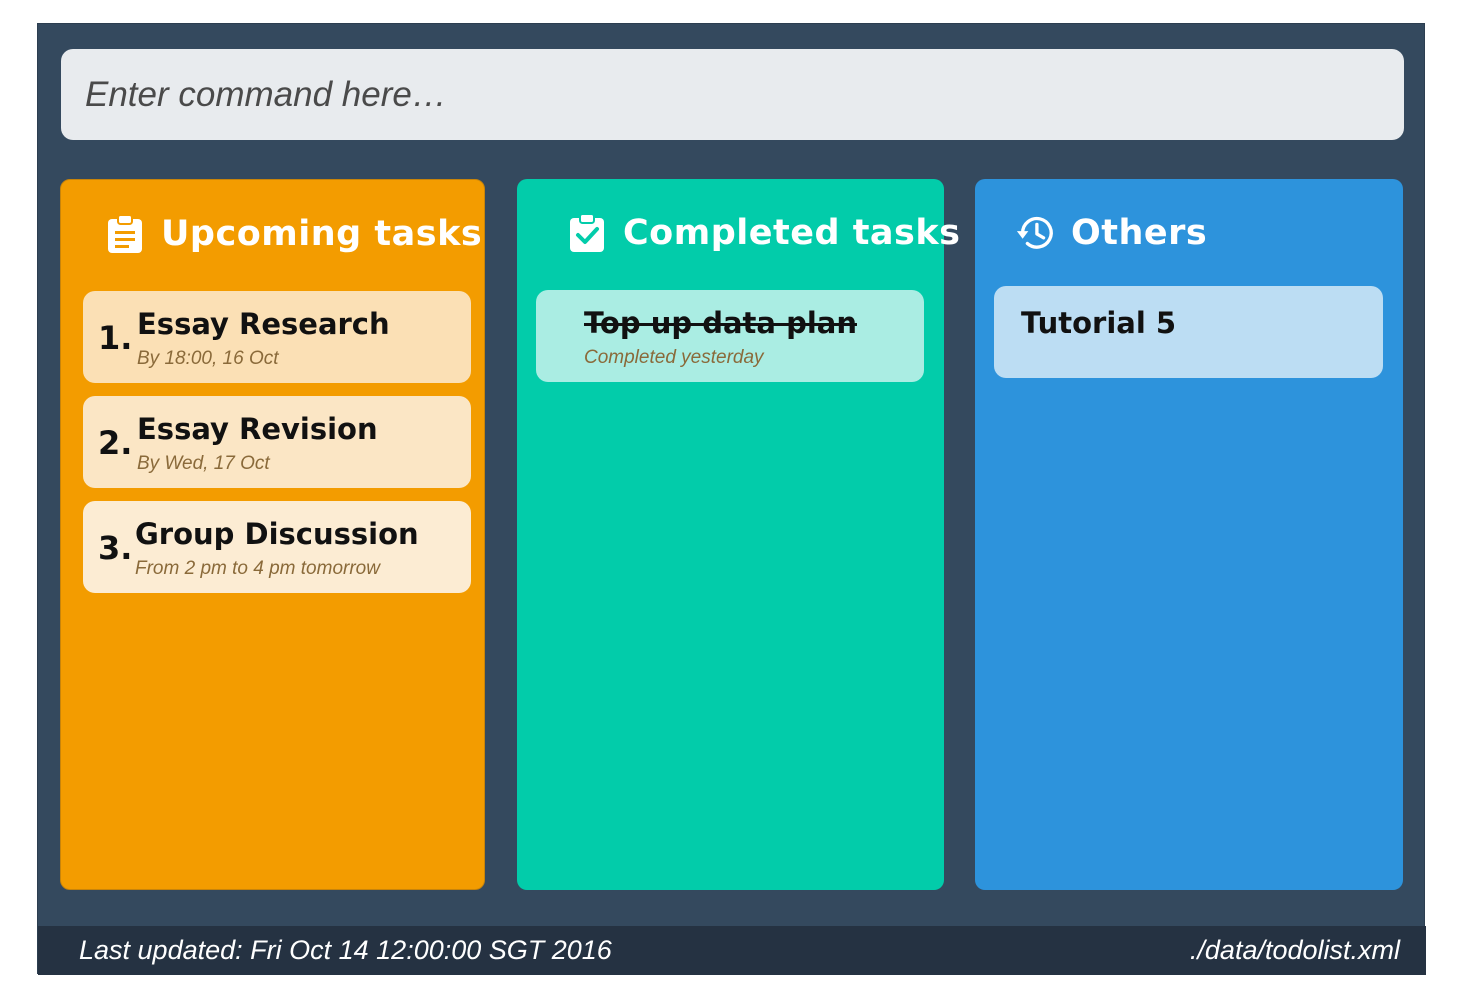  I want to click on task-title: Group Discussion, so click(277, 534).